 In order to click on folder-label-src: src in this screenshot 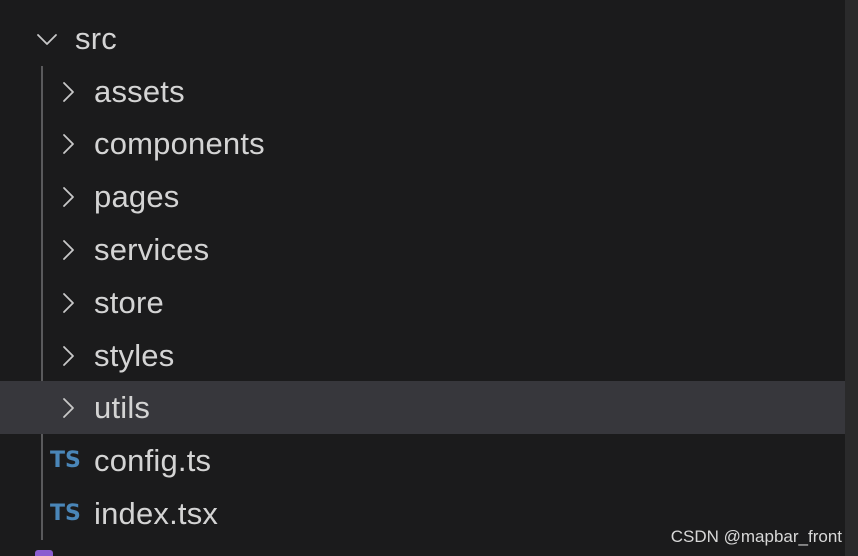, I will do `click(96, 38)`.